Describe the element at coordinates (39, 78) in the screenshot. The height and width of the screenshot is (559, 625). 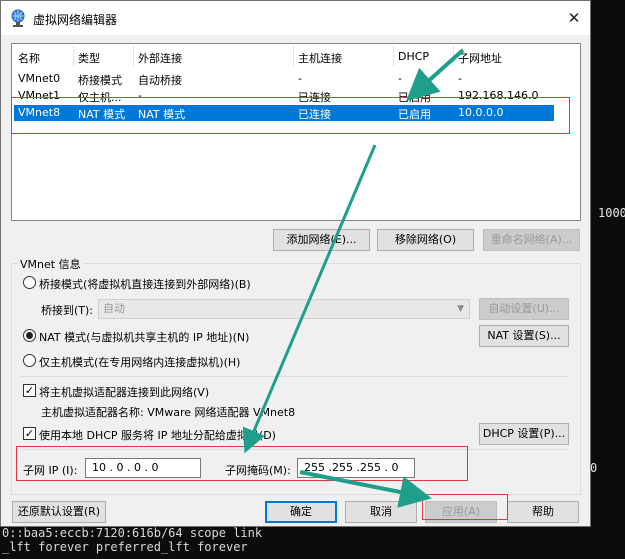
I see `cell-name: VMnet0` at that location.